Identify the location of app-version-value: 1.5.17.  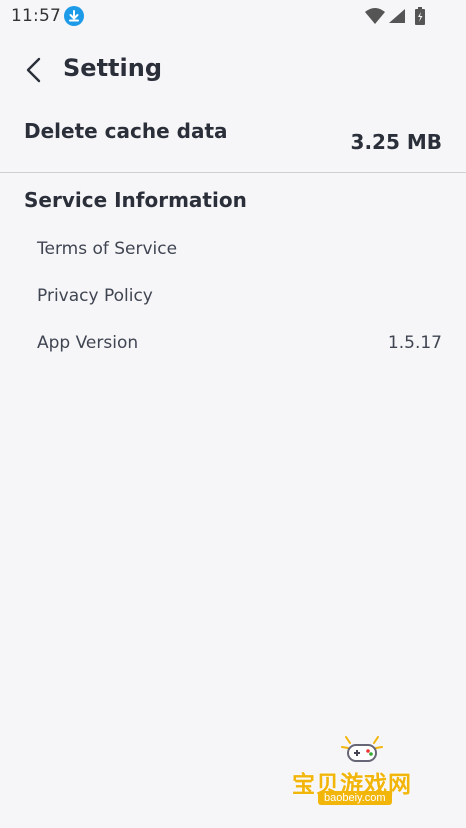
(414, 343).